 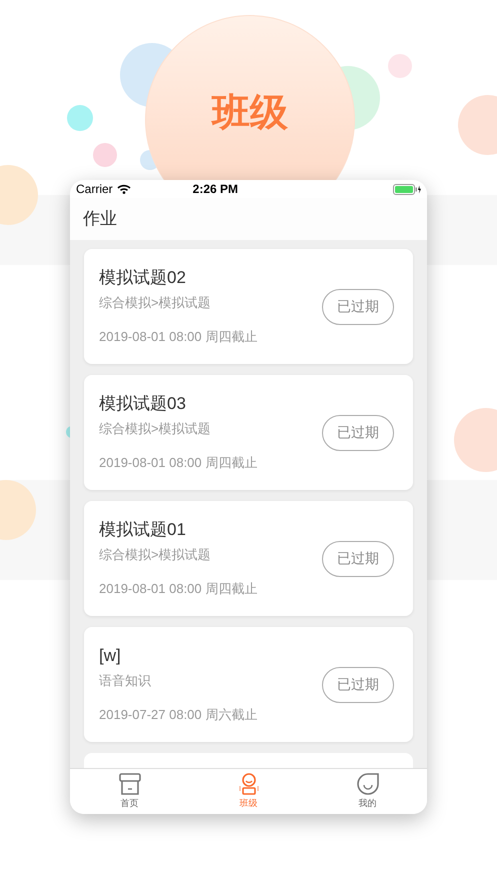 I want to click on wifi-icon, so click(x=123, y=189).